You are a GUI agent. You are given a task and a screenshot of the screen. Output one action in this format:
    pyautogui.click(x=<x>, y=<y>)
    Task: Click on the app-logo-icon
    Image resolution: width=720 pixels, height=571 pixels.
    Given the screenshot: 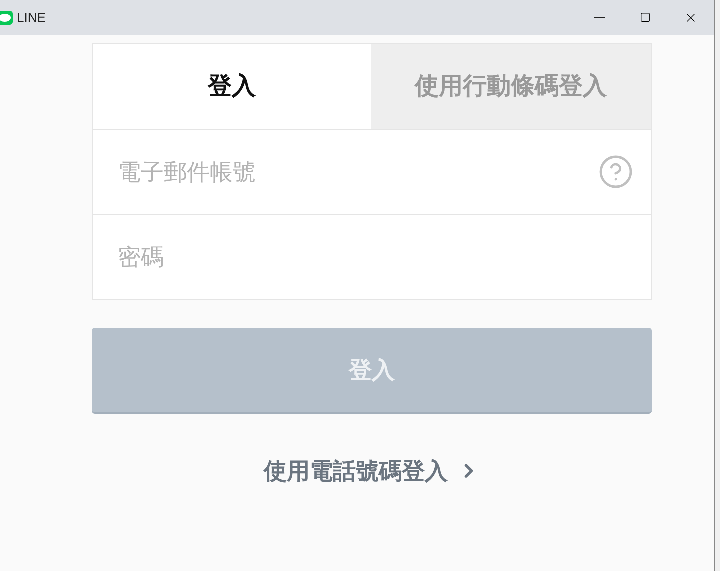 What is the action you would take?
    pyautogui.click(x=6, y=18)
    